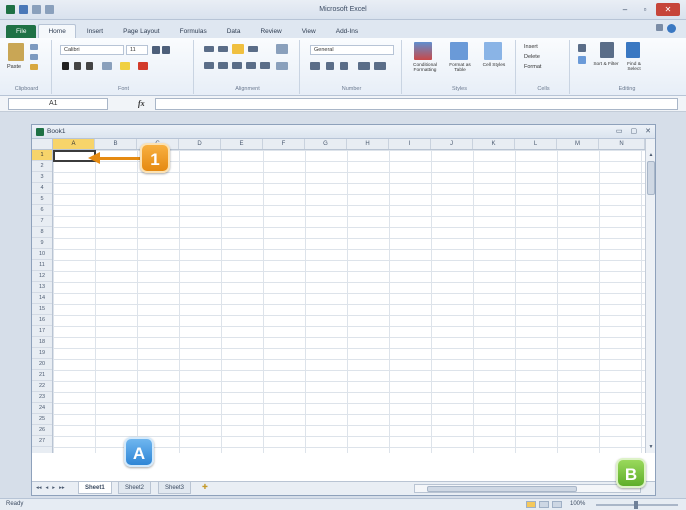 The width and height of the screenshot is (686, 510). What do you see at coordinates (578, 144) in the screenshot?
I see `column-header-m: M` at bounding box center [578, 144].